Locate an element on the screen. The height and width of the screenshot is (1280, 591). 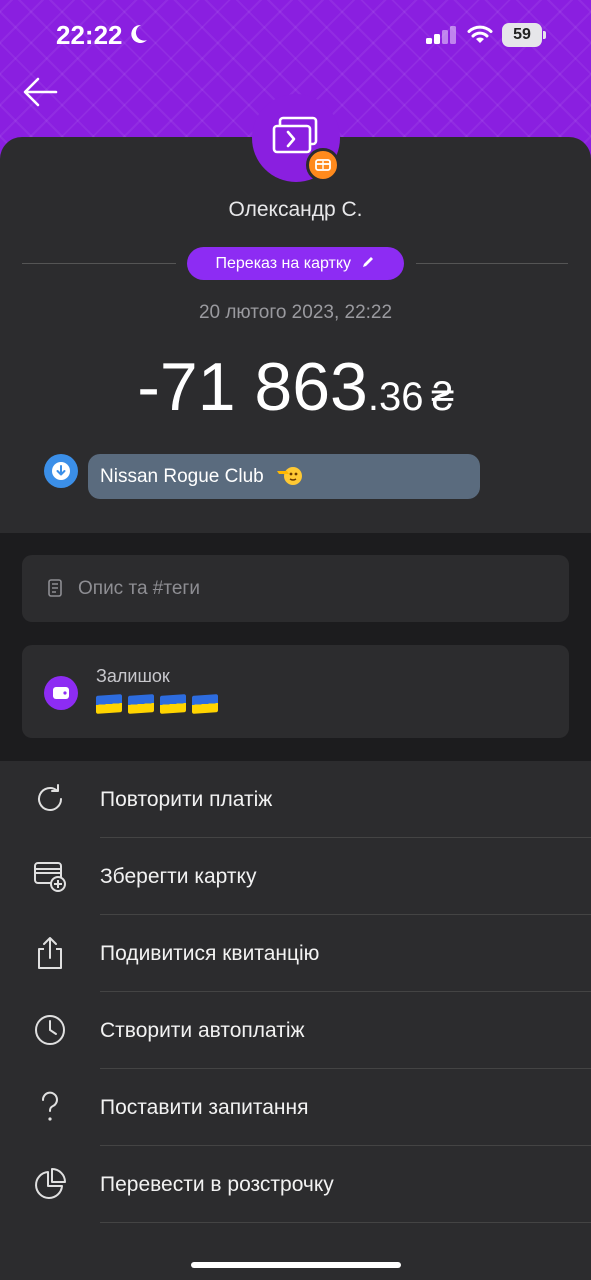
divider-left is located at coordinates (99, 263).